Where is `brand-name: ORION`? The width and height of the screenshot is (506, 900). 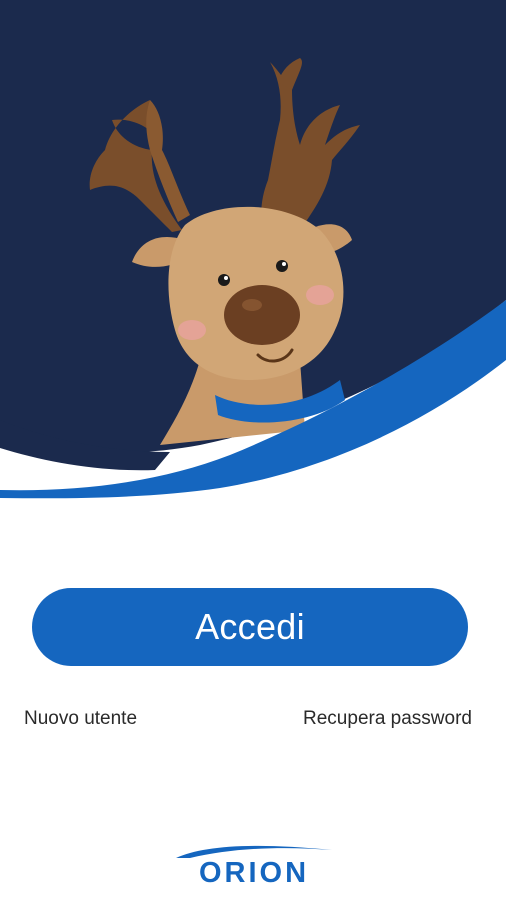
brand-name: ORION is located at coordinates (254, 873).